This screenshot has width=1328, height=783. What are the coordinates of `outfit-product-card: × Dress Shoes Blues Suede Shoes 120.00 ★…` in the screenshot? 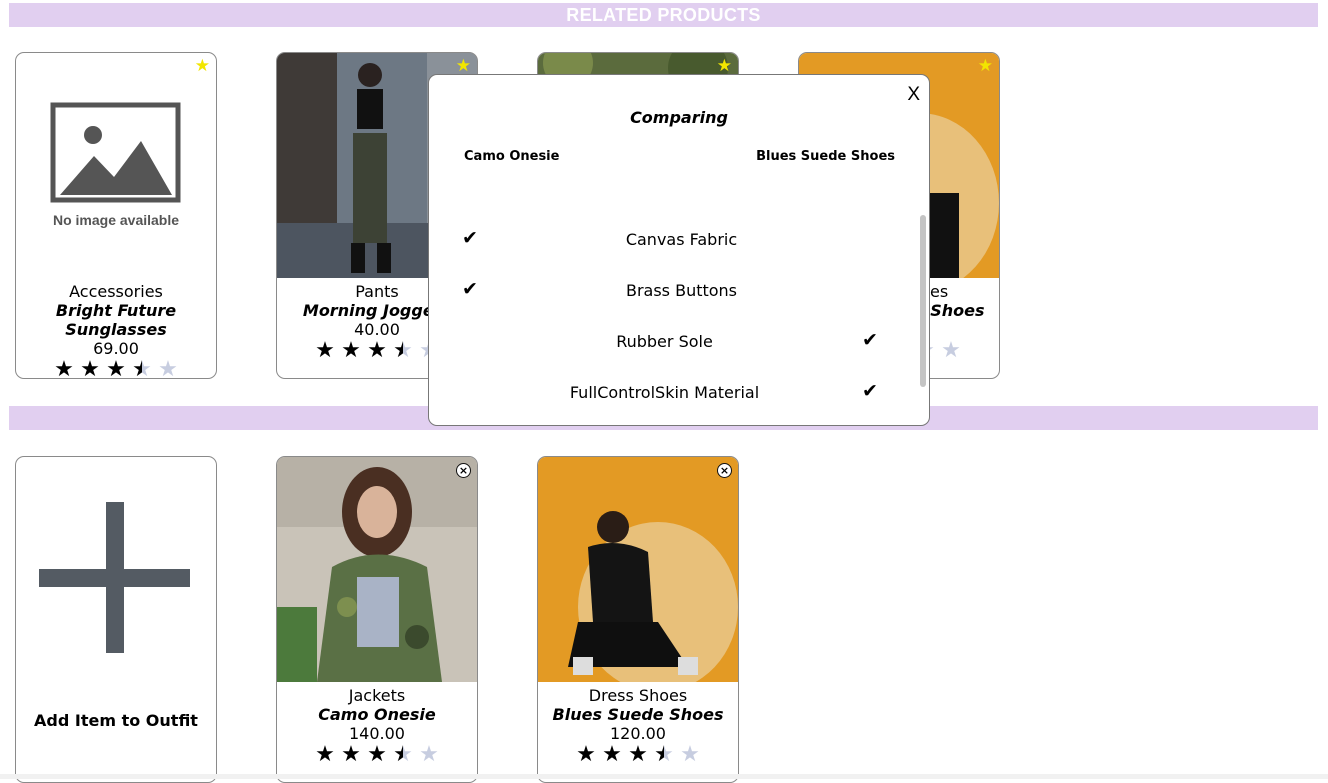 It's located at (638, 619).